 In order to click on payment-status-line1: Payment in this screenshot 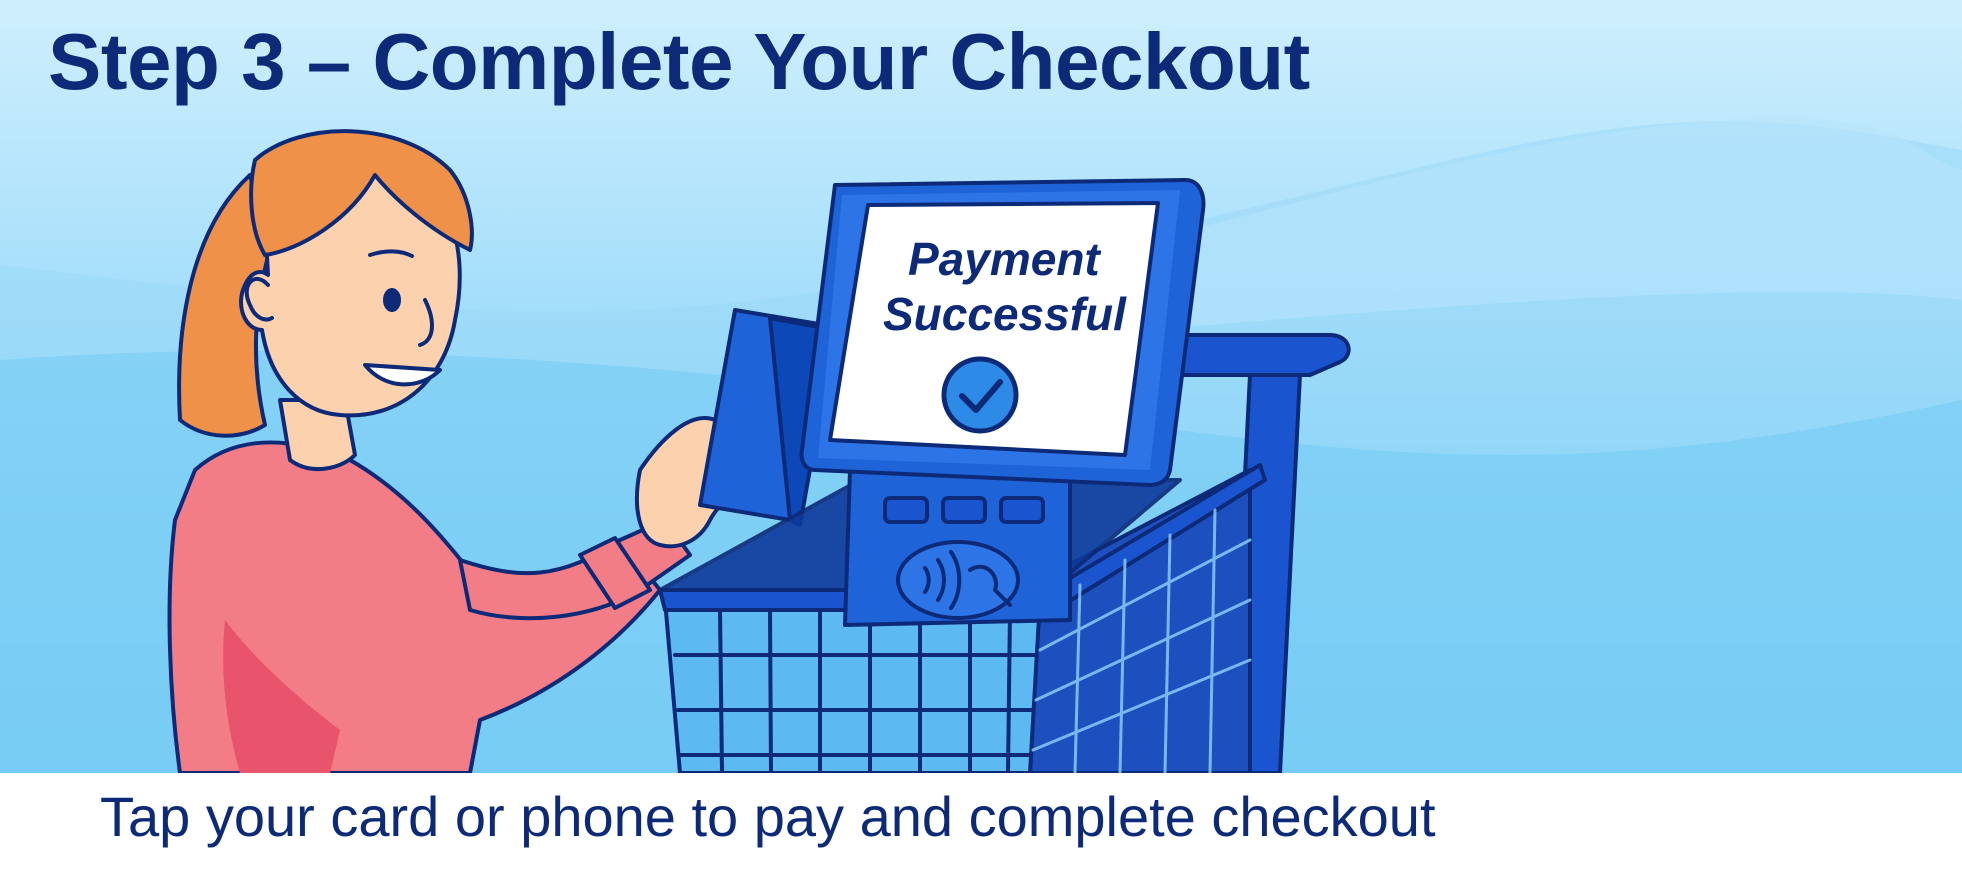, I will do `click(1004, 259)`.